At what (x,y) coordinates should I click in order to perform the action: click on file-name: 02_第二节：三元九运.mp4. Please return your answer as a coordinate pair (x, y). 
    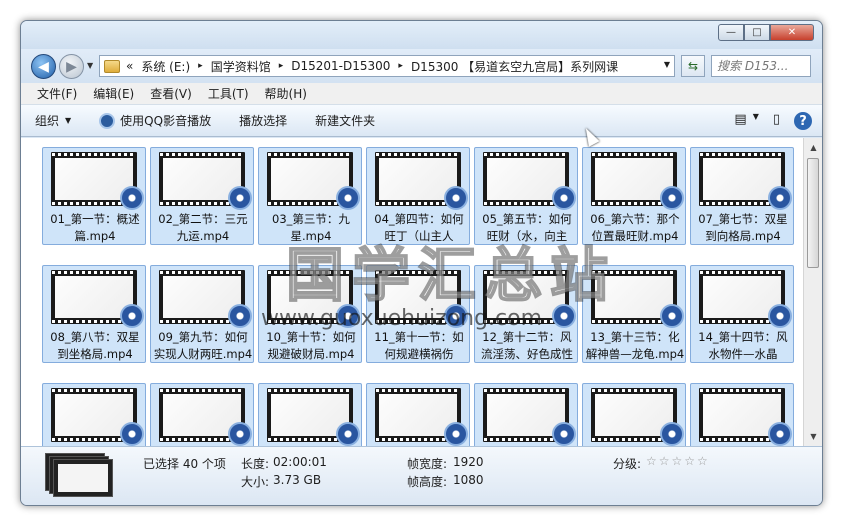
    Looking at the image, I should click on (203, 227).